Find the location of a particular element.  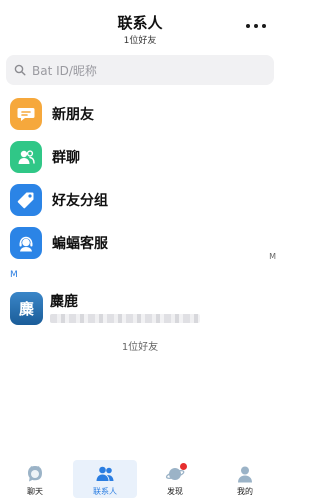

tab-me: 我的 is located at coordinates (245, 480).